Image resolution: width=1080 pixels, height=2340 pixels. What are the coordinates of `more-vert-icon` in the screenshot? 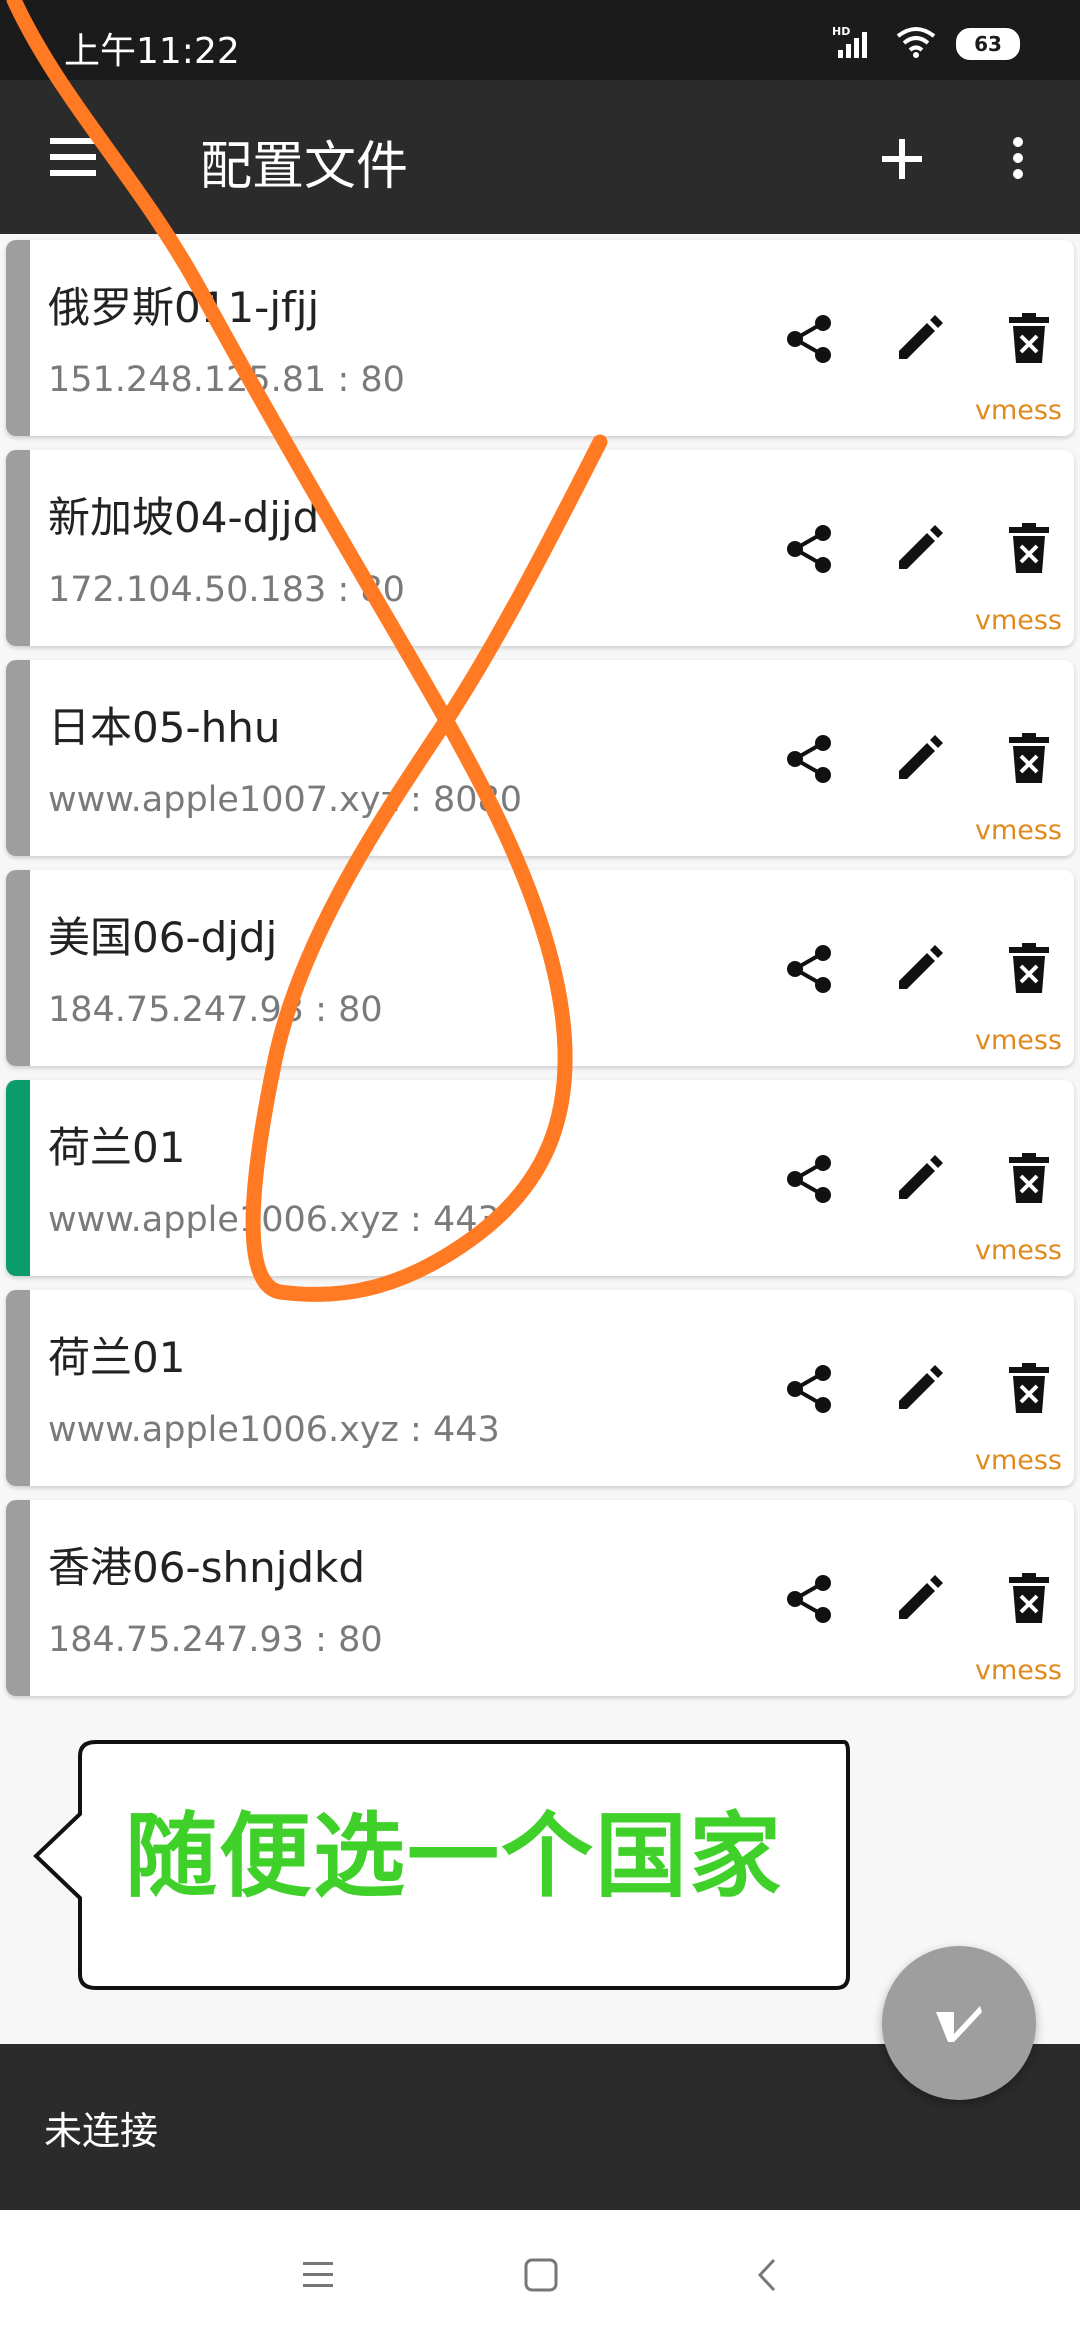 It's located at (1018, 158).